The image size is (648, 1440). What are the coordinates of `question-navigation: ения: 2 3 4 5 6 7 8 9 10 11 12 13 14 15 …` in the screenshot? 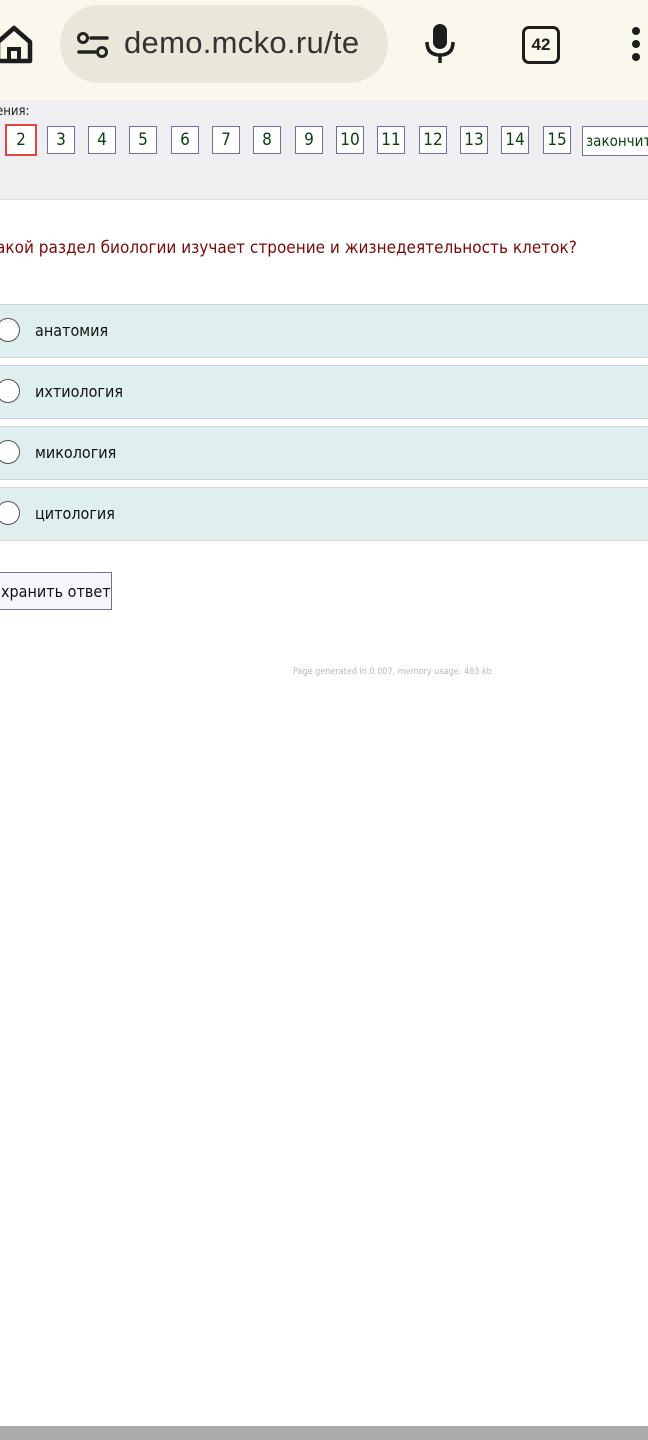 It's located at (324, 150).